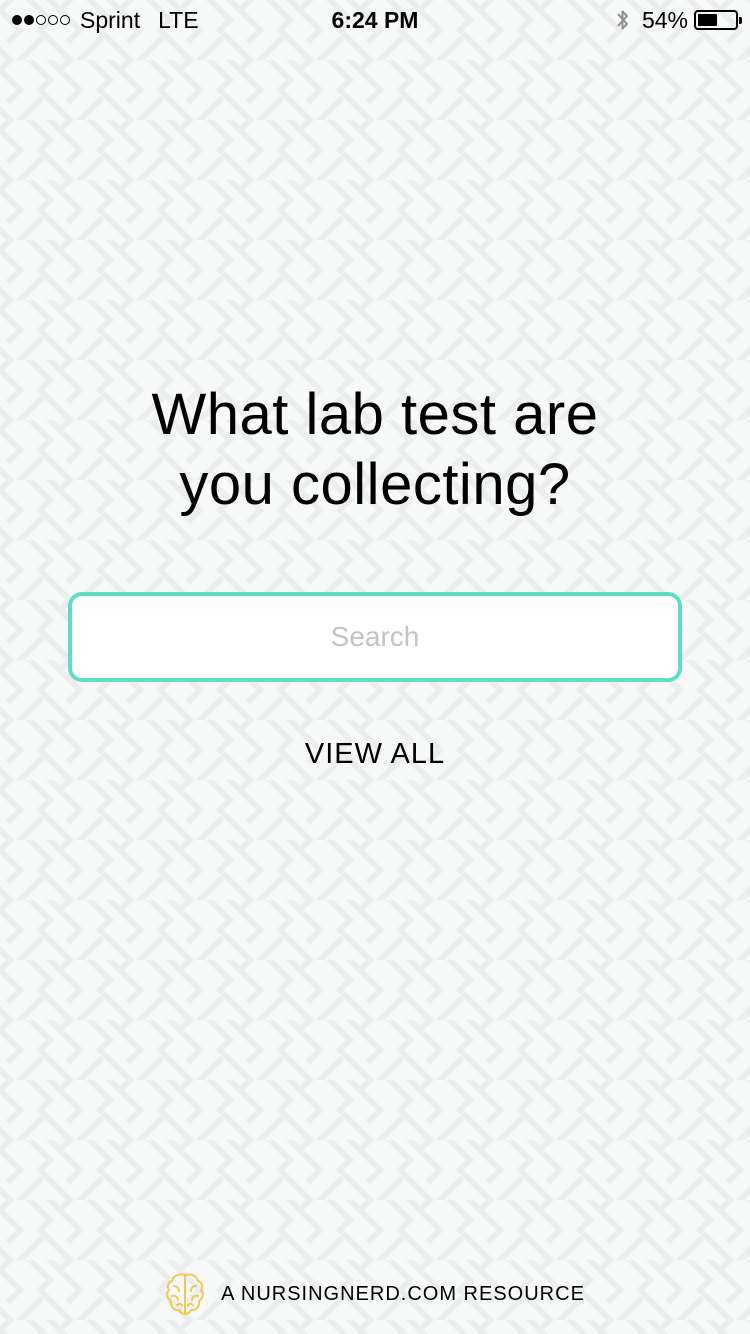 The width and height of the screenshot is (750, 1334). I want to click on search-input, so click(375, 637).